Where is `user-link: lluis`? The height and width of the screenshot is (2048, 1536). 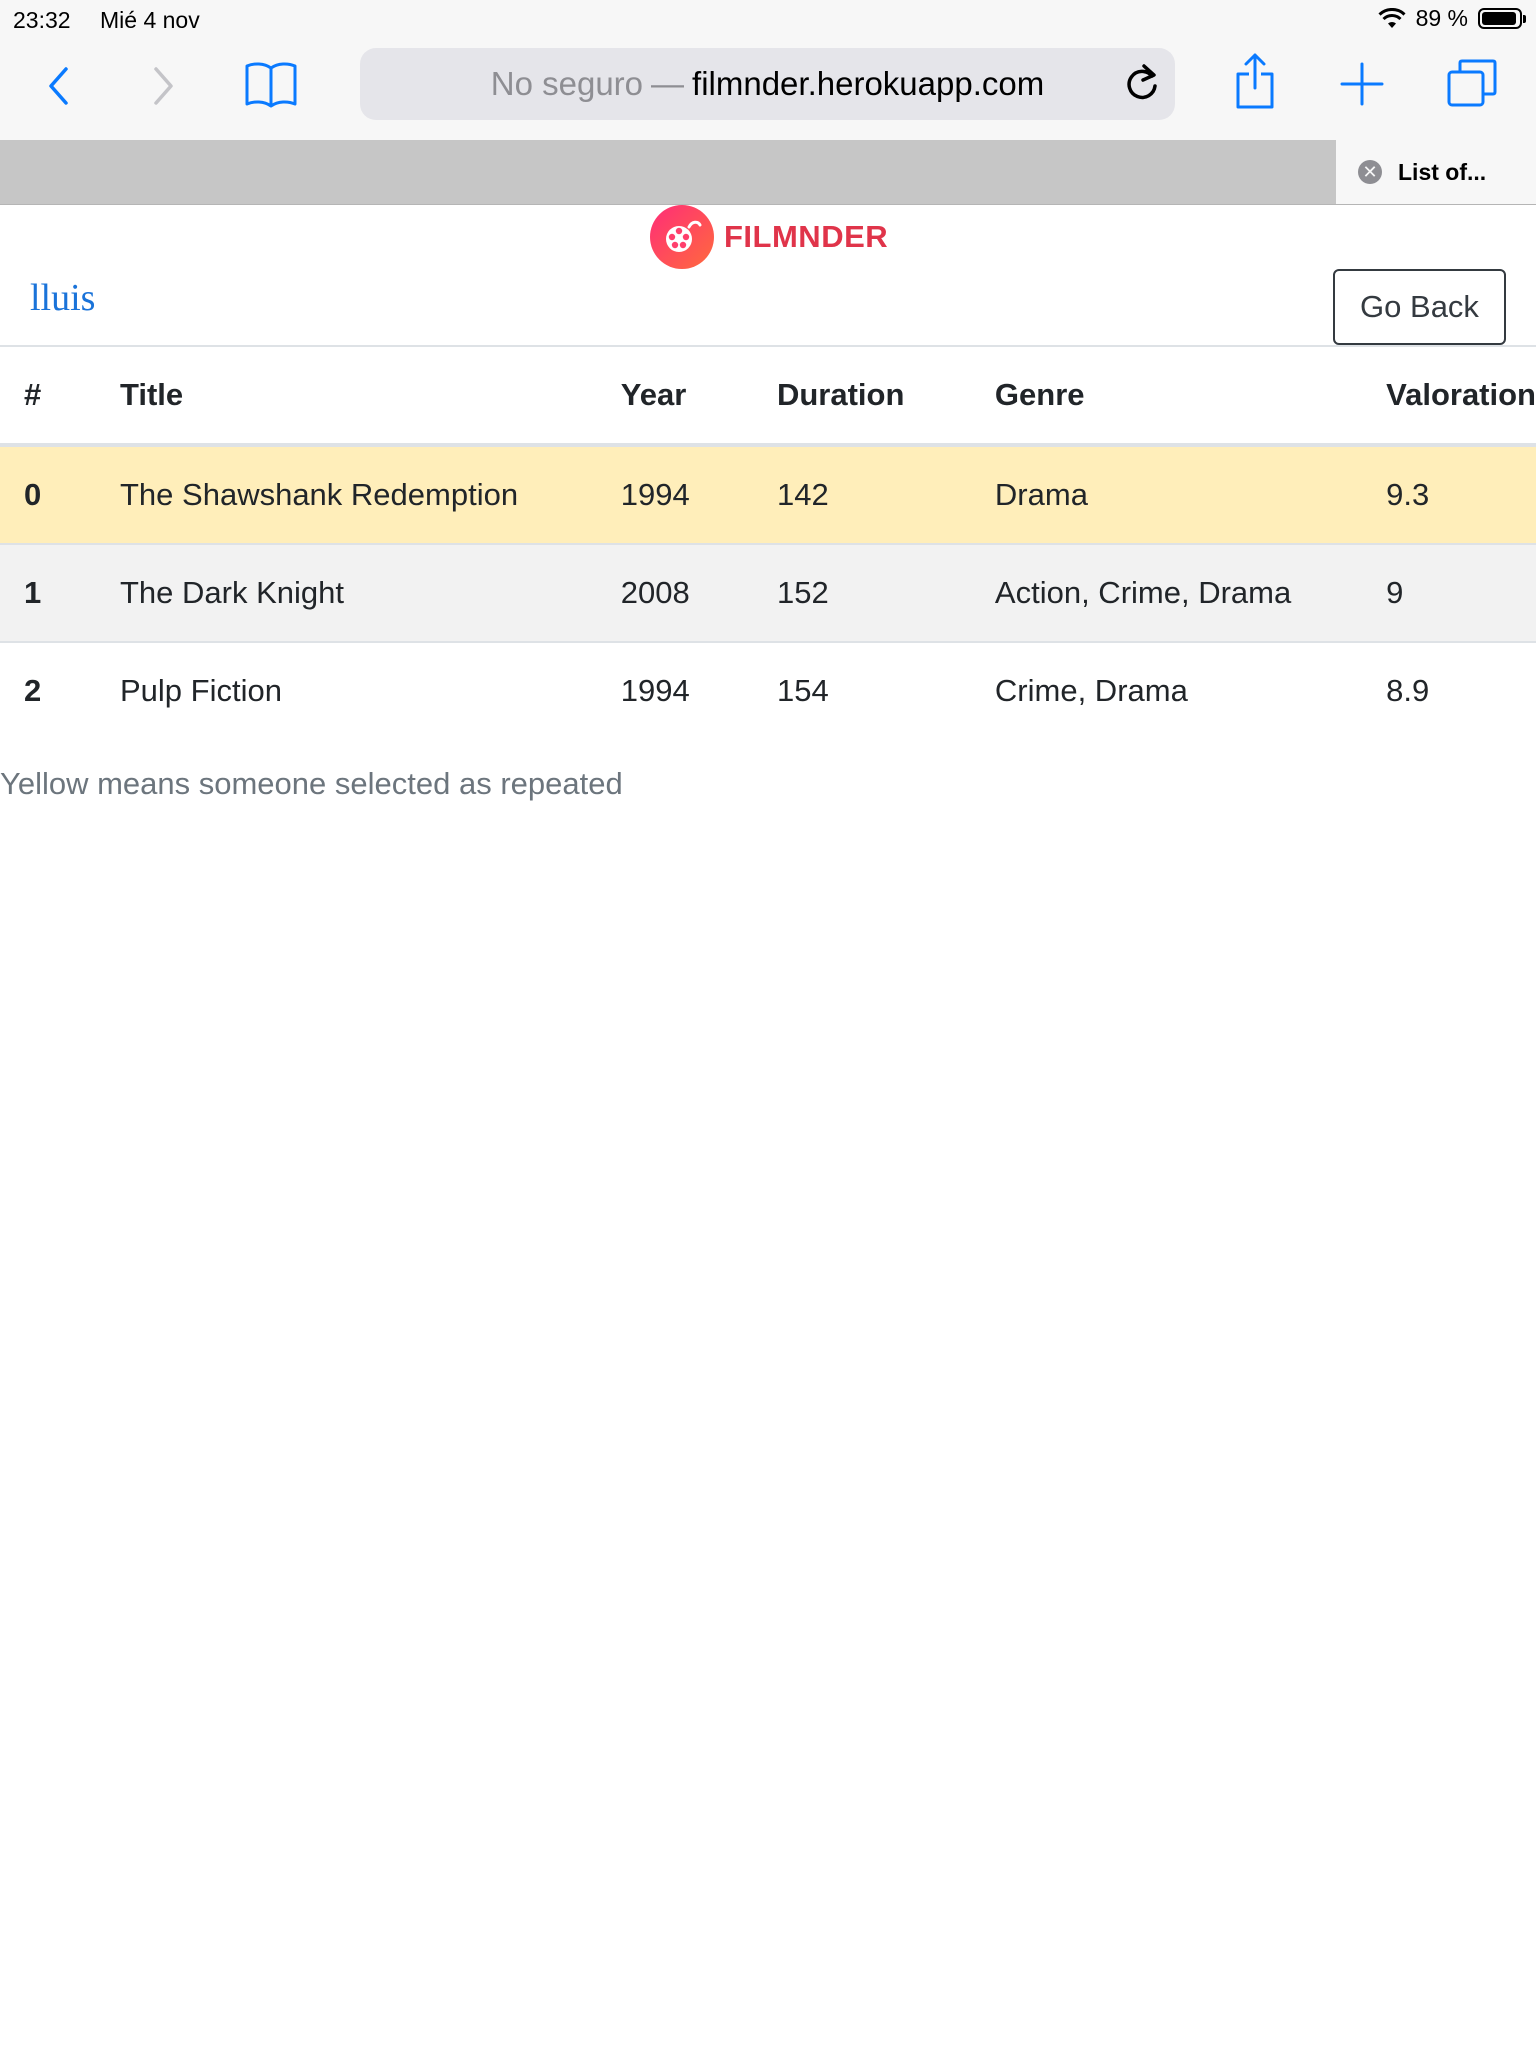 user-link: lluis is located at coordinates (62, 298).